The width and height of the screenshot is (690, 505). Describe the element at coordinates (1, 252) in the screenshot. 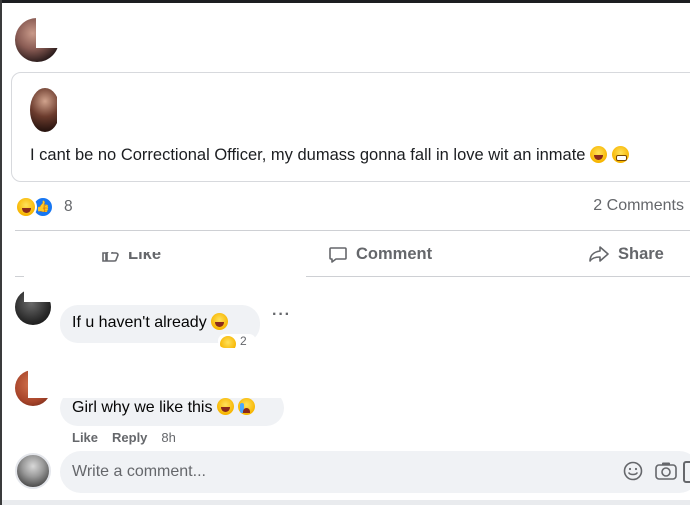

I see `window-left-edge` at that location.